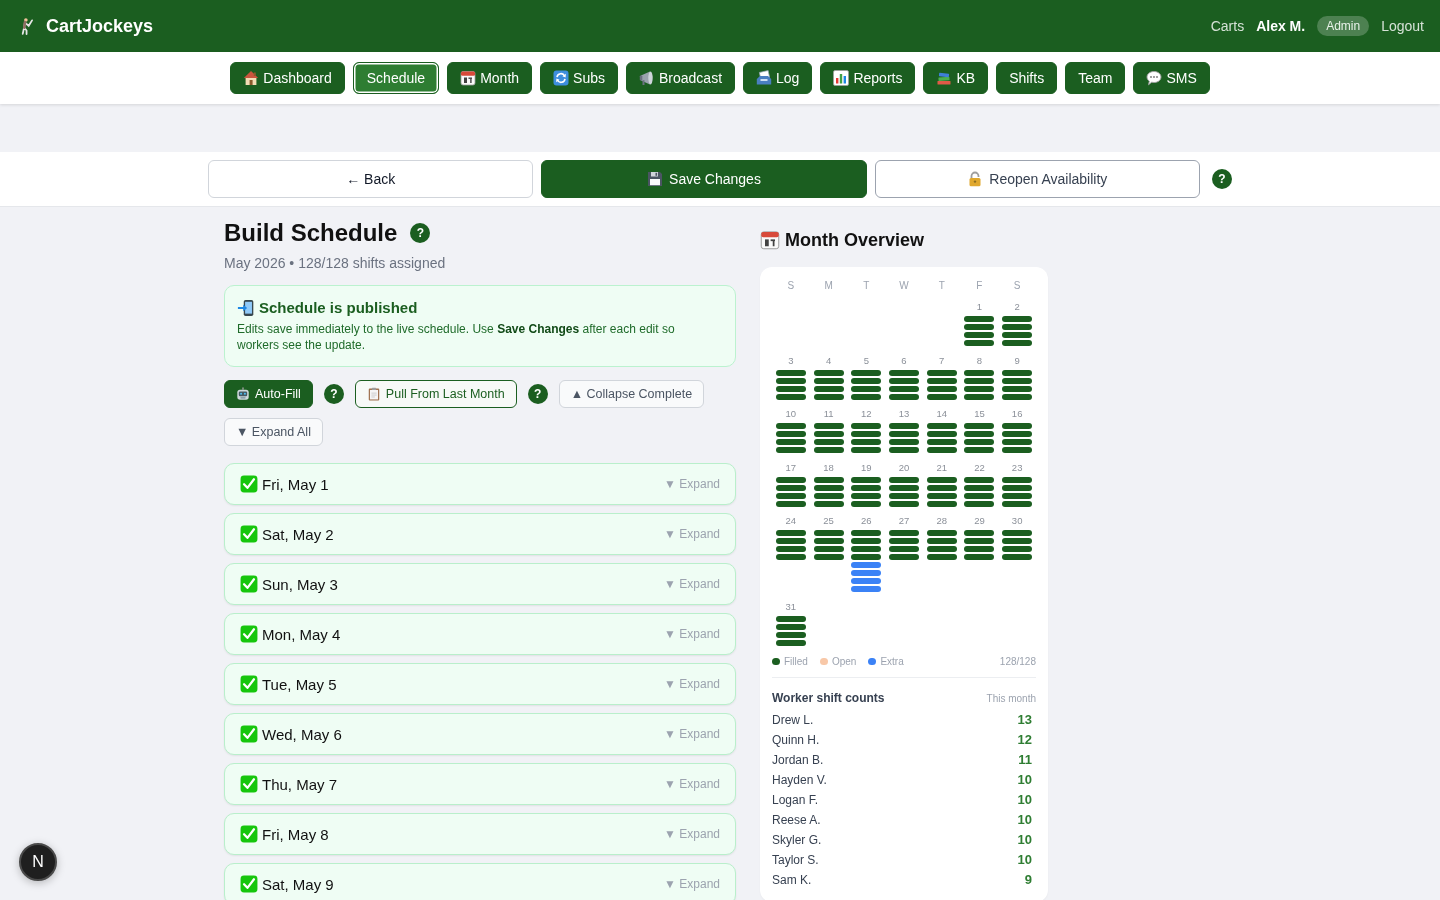  I want to click on day-number: 27, so click(904, 521).